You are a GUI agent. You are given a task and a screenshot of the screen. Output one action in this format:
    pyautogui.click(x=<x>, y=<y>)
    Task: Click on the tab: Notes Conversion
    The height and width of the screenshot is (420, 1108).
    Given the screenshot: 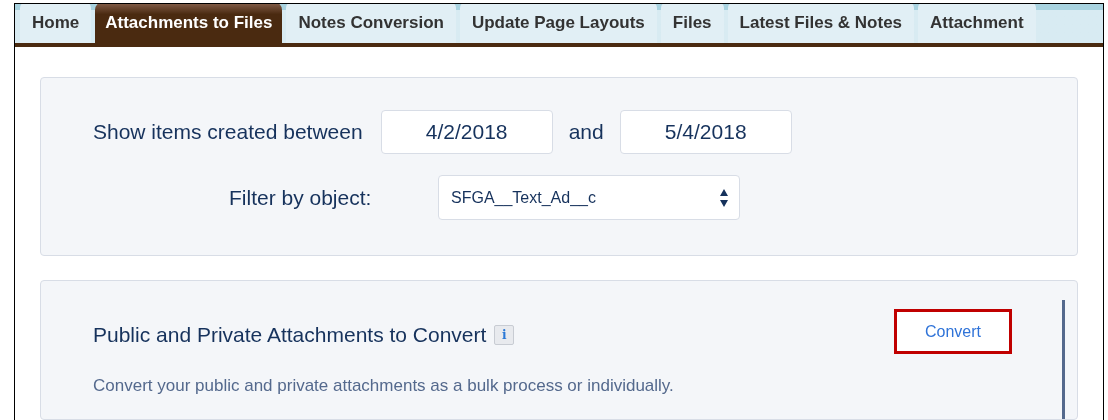 What is the action you would take?
    pyautogui.click(x=371, y=23)
    